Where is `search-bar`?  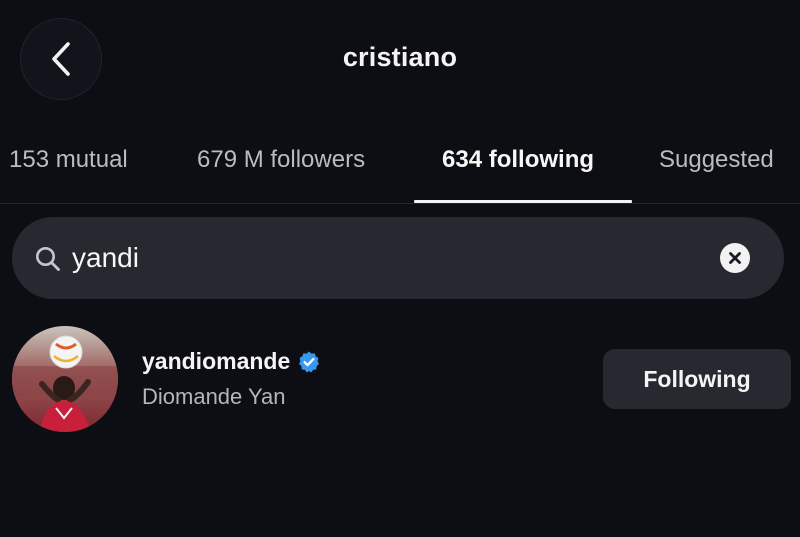
search-bar is located at coordinates (398, 258).